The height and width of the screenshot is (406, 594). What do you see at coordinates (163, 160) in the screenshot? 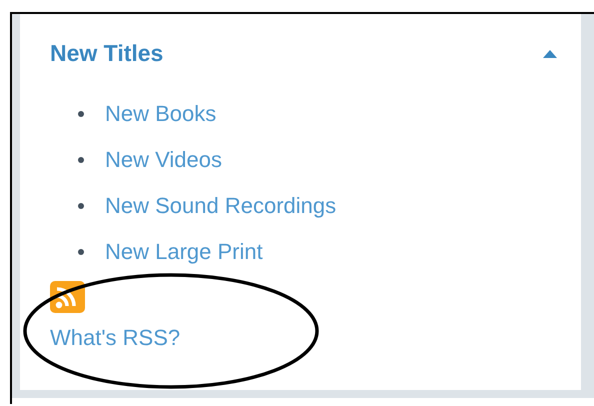
I see `title-link: New Videos` at bounding box center [163, 160].